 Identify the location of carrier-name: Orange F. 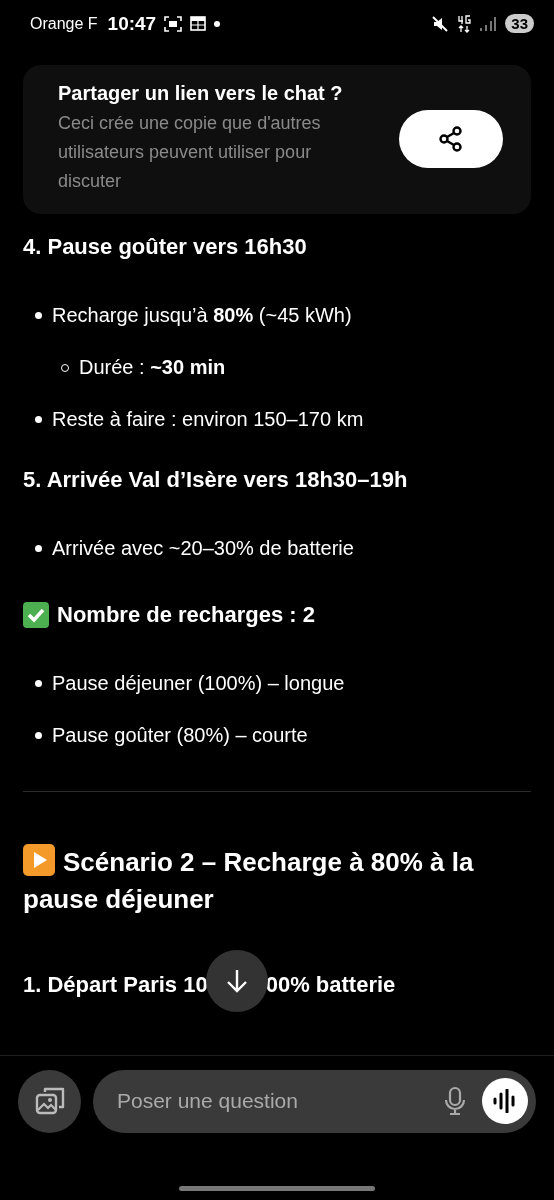
(64, 23).